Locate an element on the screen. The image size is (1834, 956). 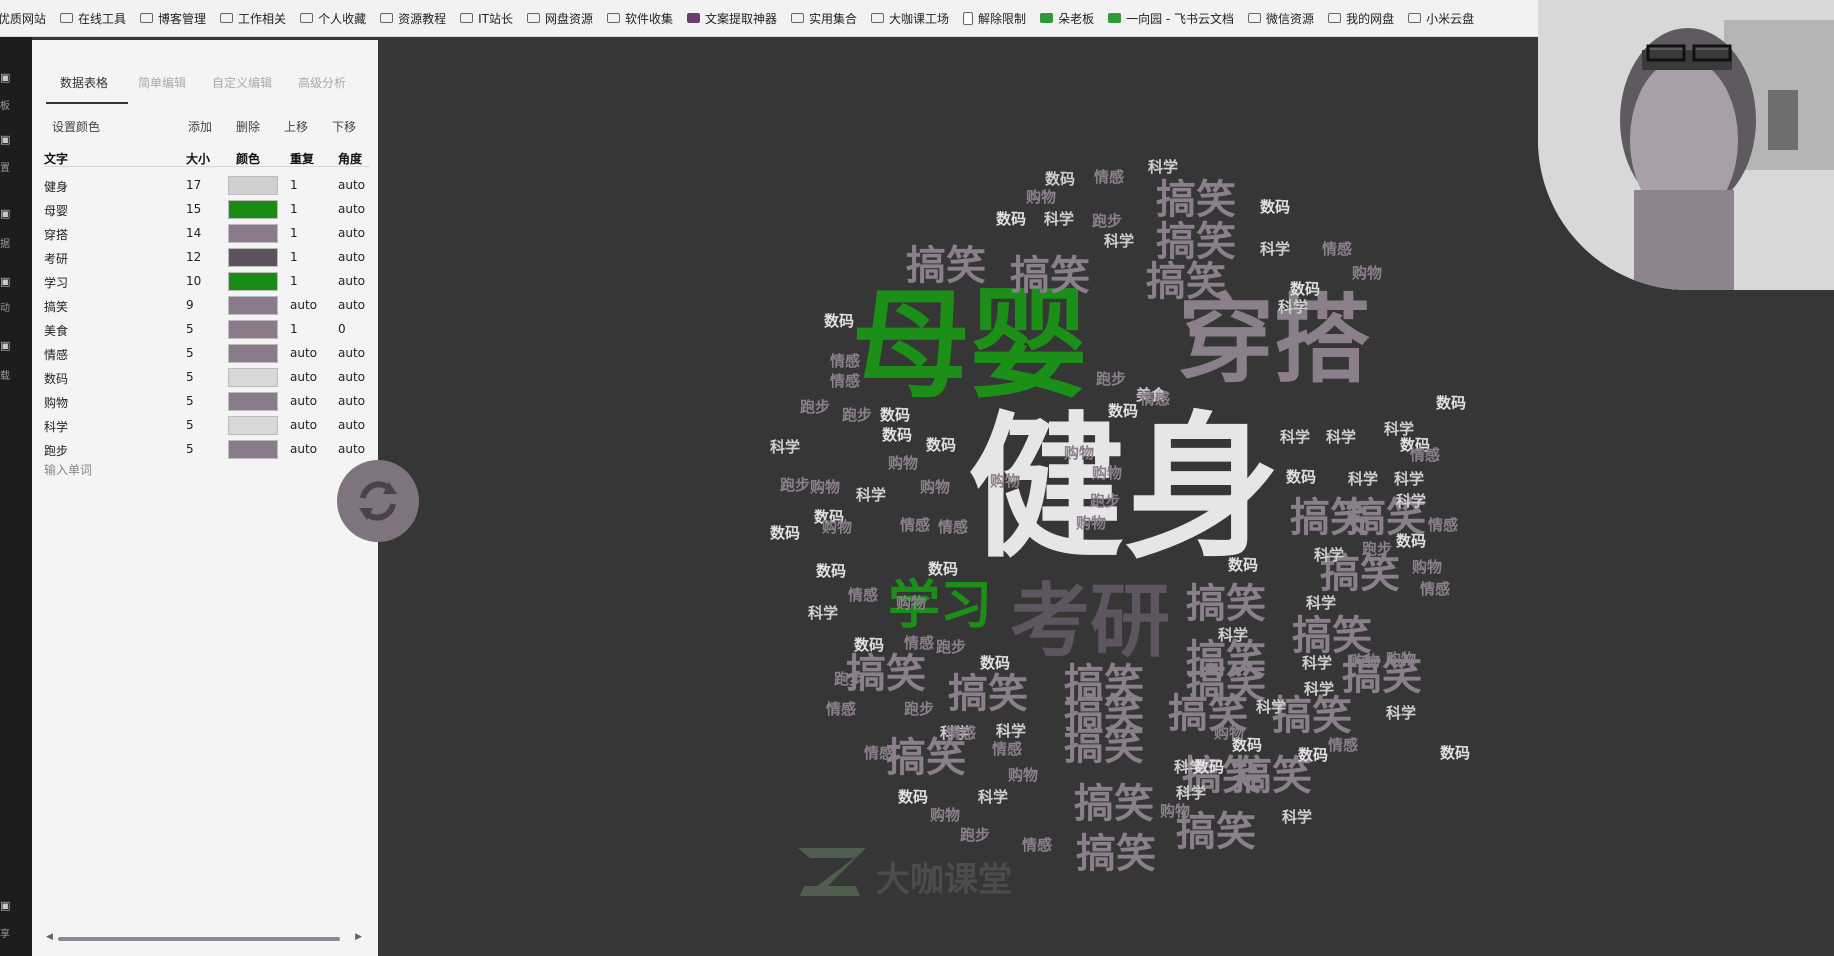
cloud-word-1: 母婴 is located at coordinates (970, 345).